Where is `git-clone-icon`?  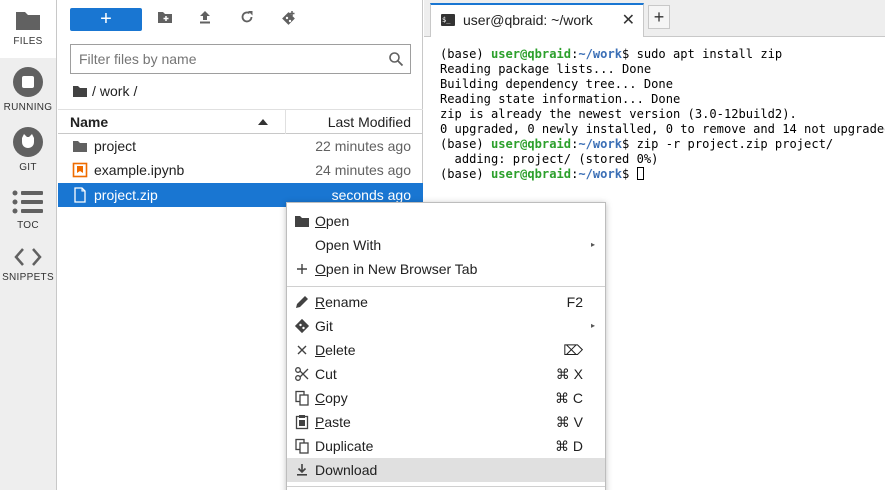
git-clone-icon is located at coordinates (288, 18).